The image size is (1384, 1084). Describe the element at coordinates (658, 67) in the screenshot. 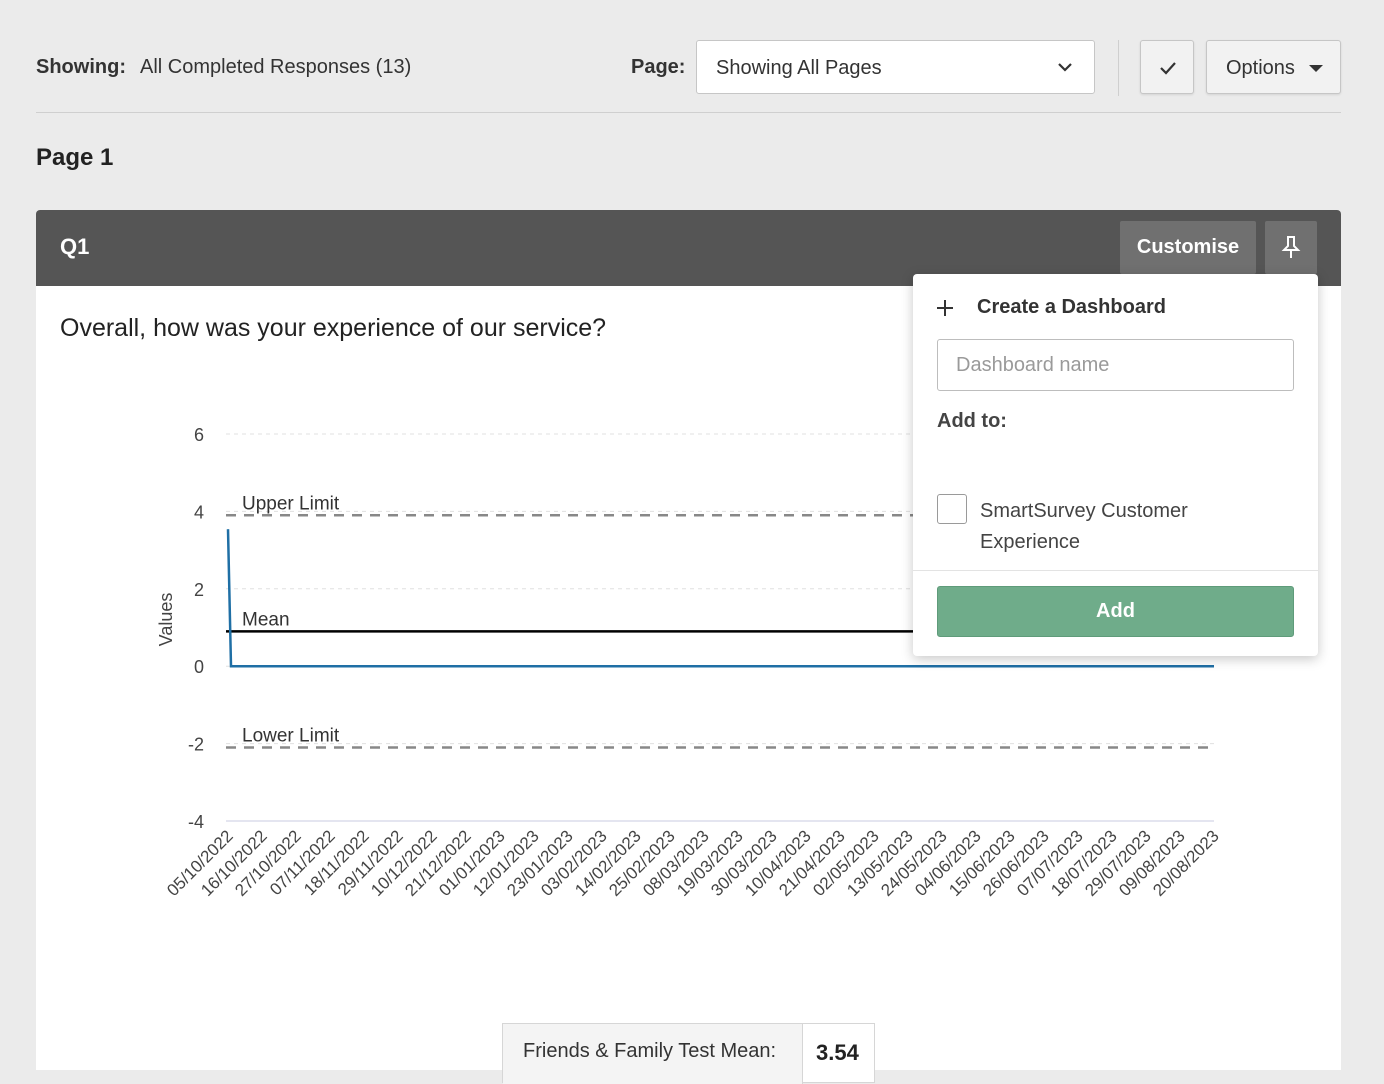

I see `page-label: Page:` at that location.